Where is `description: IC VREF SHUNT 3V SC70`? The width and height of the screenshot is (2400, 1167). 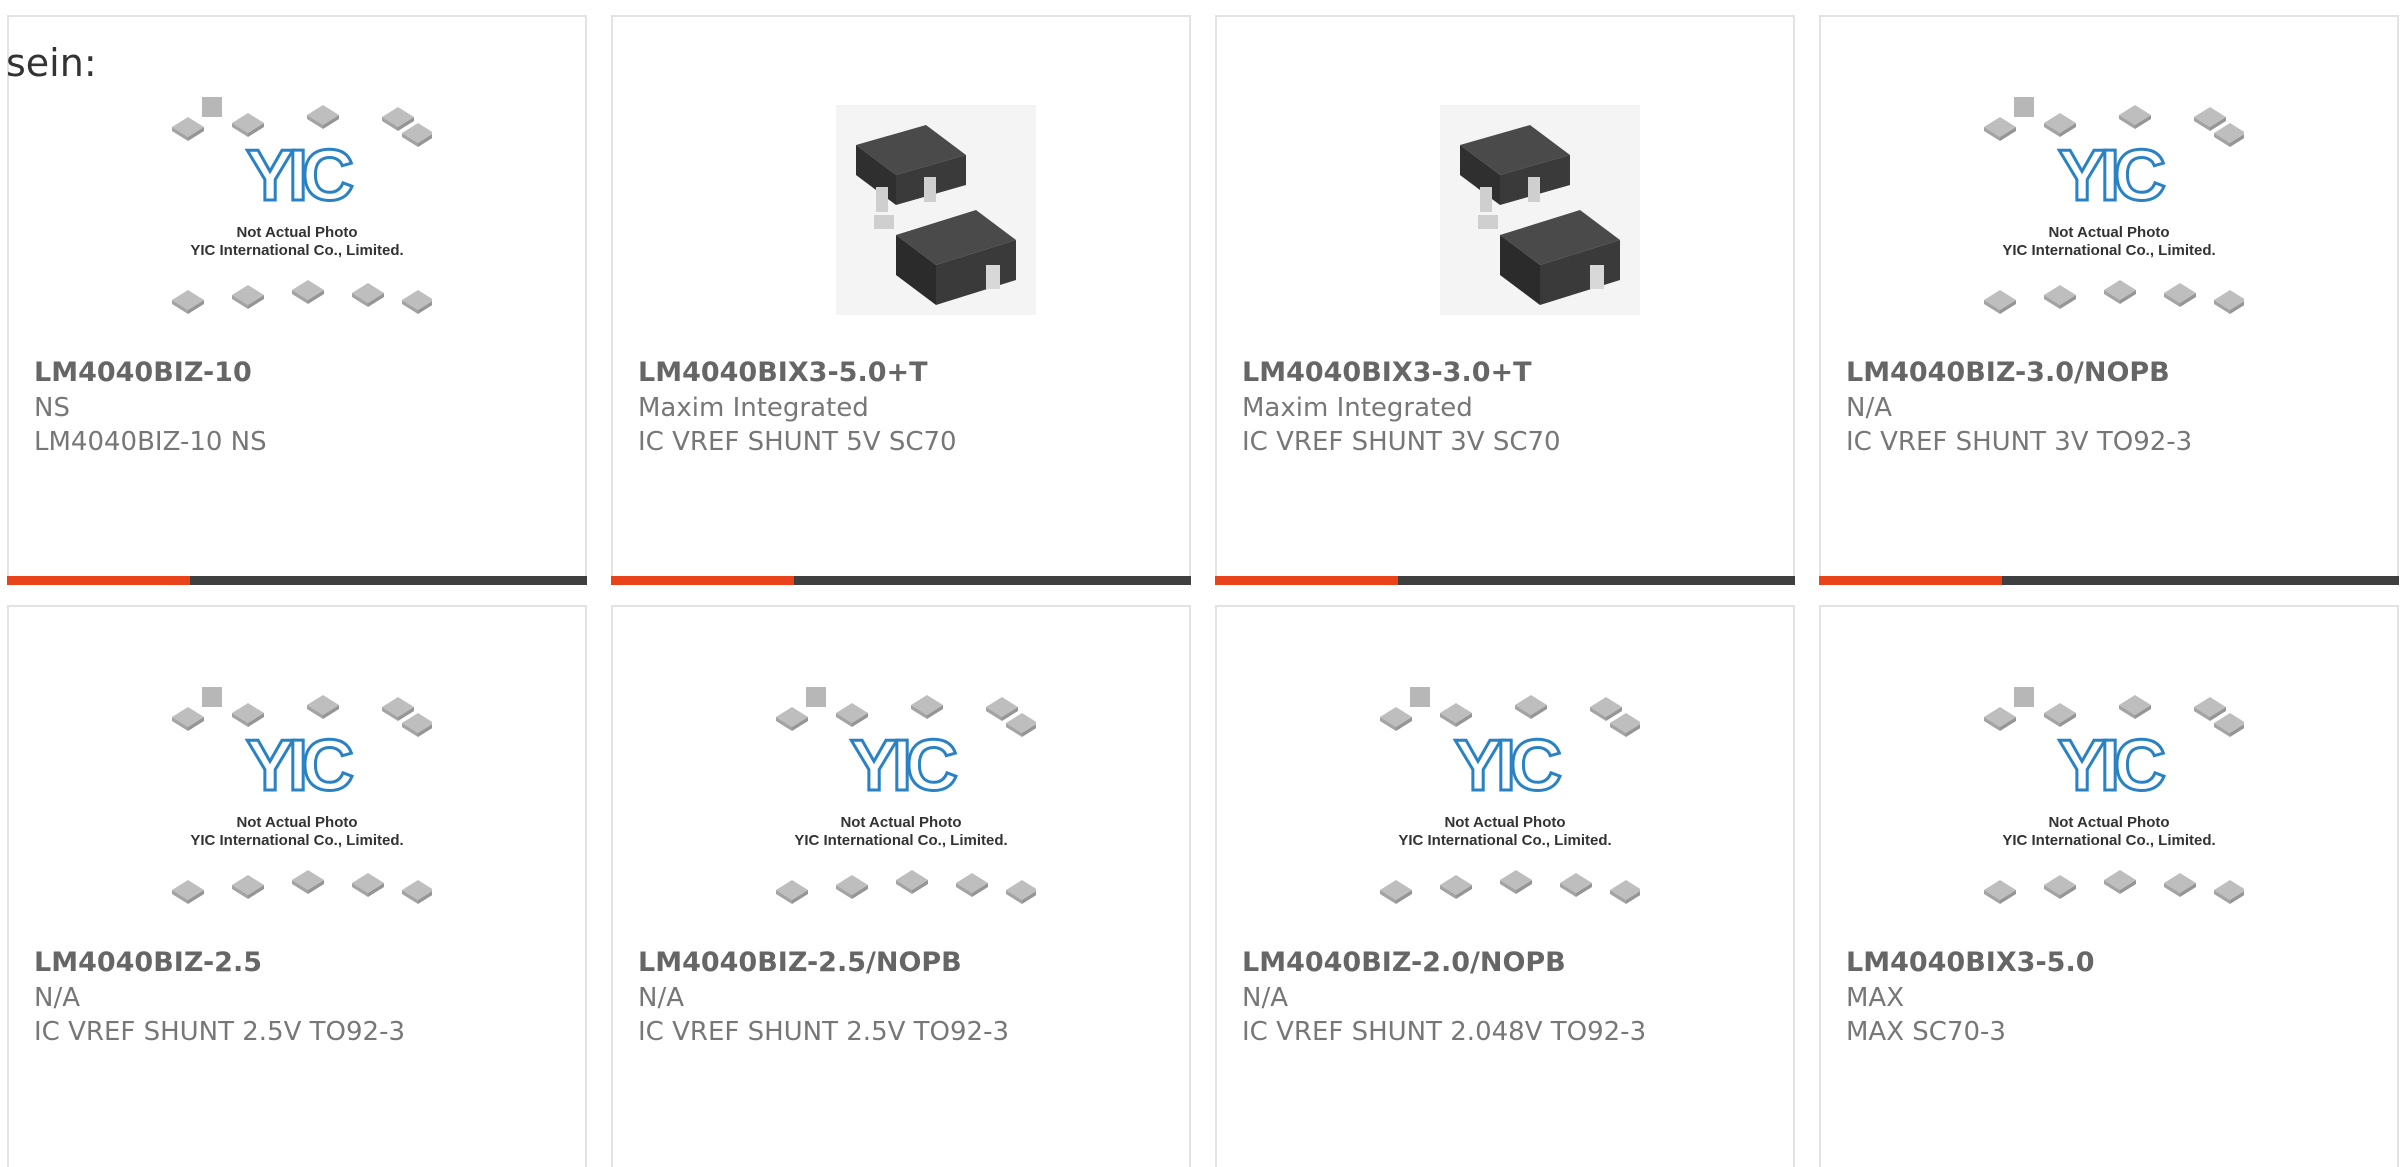 description: IC VREF SHUNT 3V SC70 is located at coordinates (1401, 442).